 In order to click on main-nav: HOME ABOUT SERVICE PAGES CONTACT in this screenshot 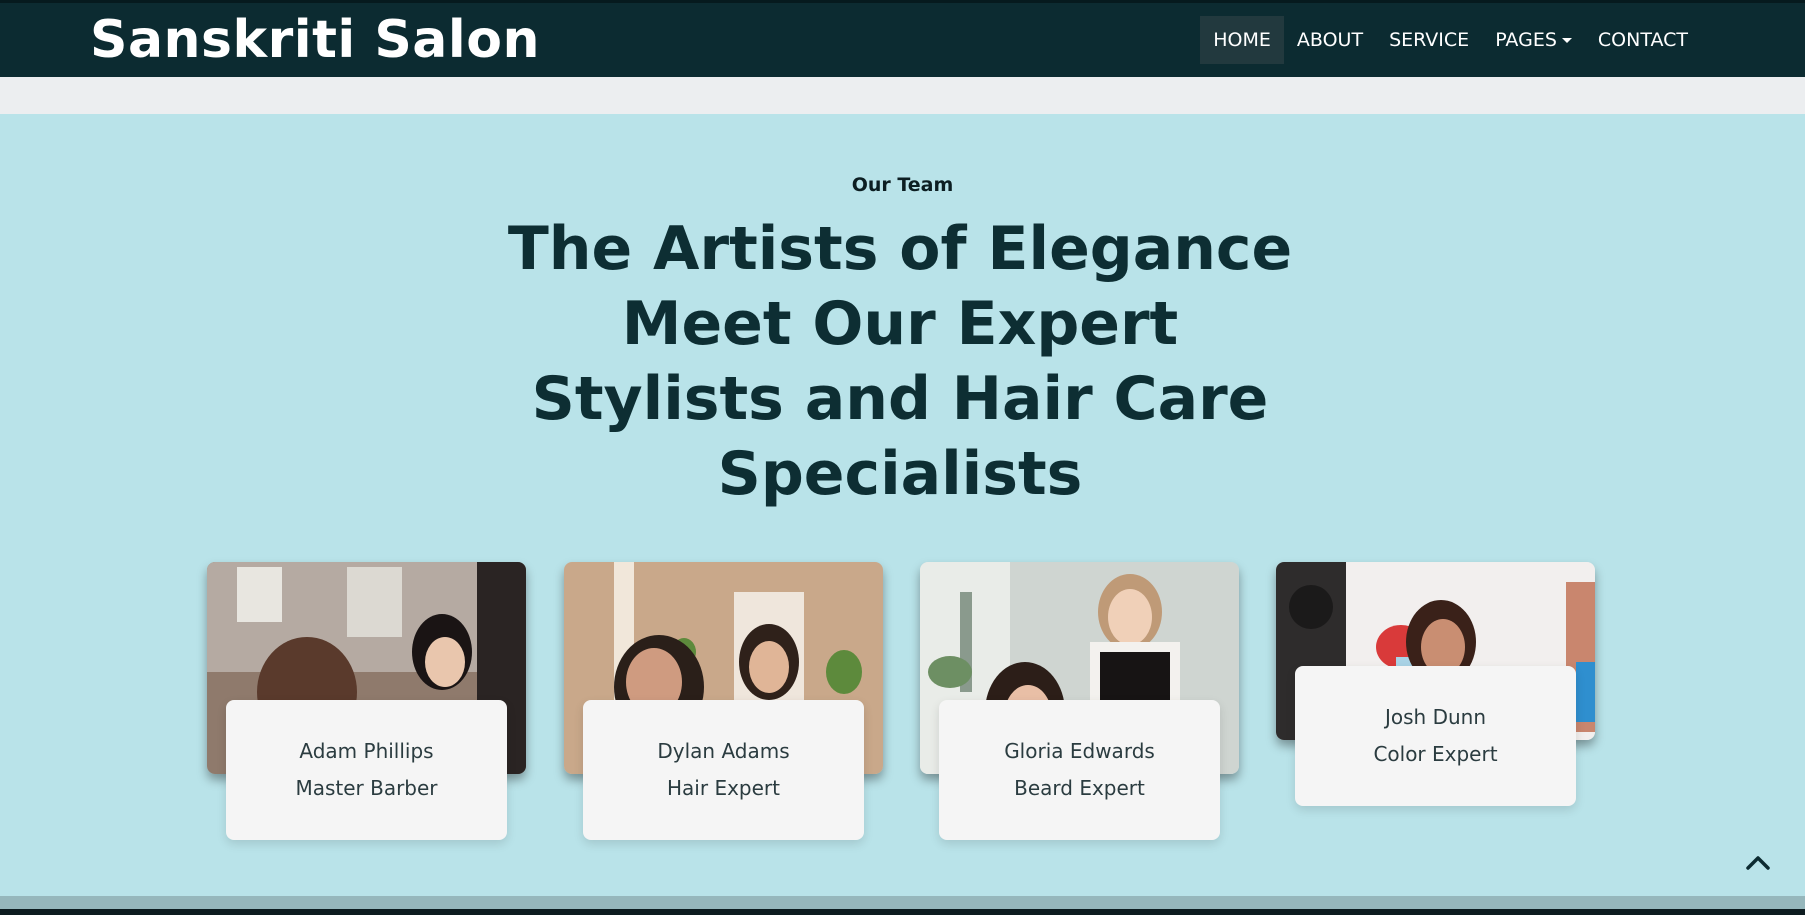, I will do `click(1450, 40)`.